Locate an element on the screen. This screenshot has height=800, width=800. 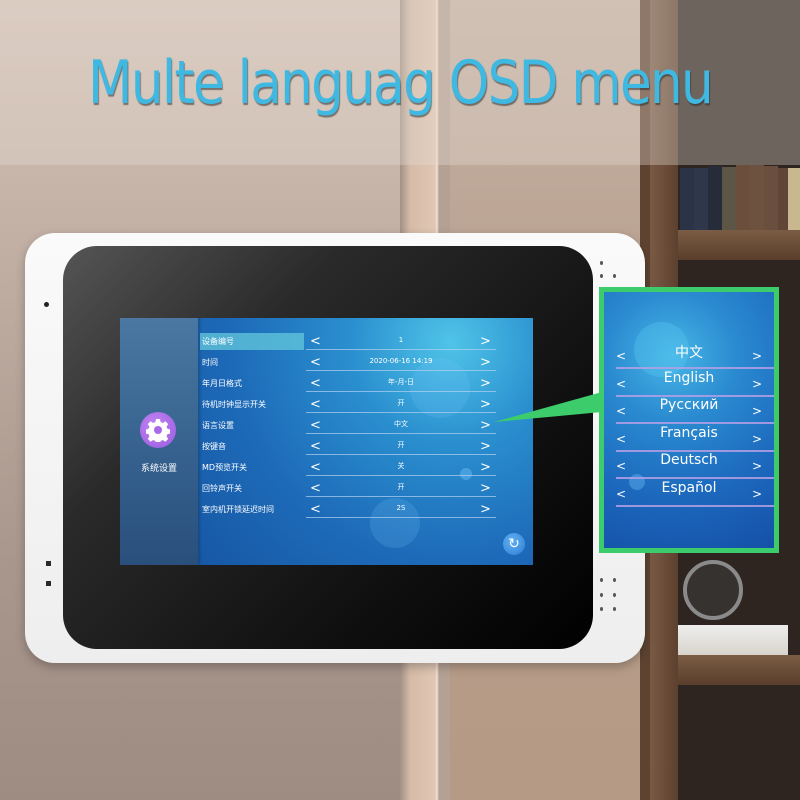
setting-label: 待机时钟显示开关 is located at coordinates (252, 404).